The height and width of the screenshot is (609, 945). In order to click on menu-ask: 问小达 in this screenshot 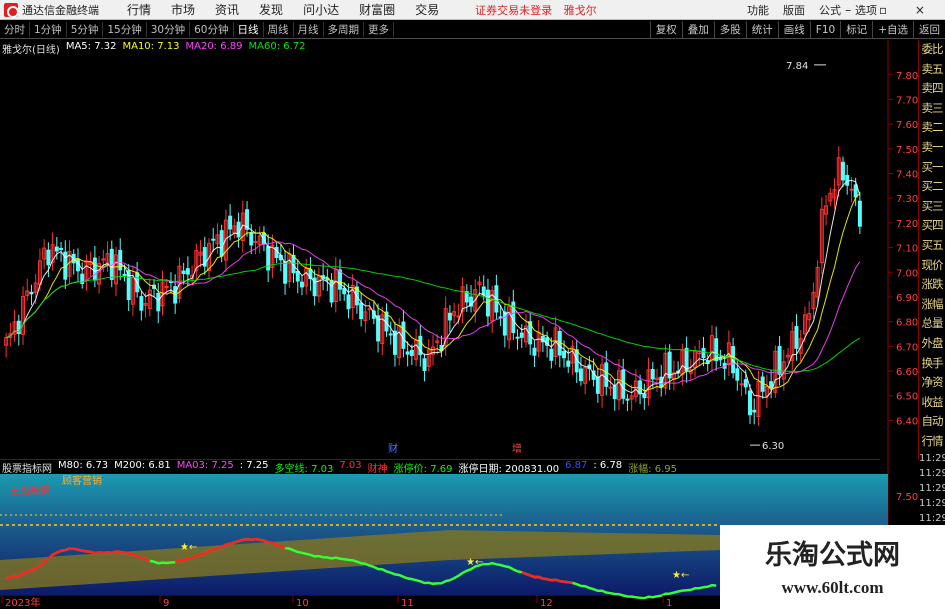, I will do `click(321, 9)`.